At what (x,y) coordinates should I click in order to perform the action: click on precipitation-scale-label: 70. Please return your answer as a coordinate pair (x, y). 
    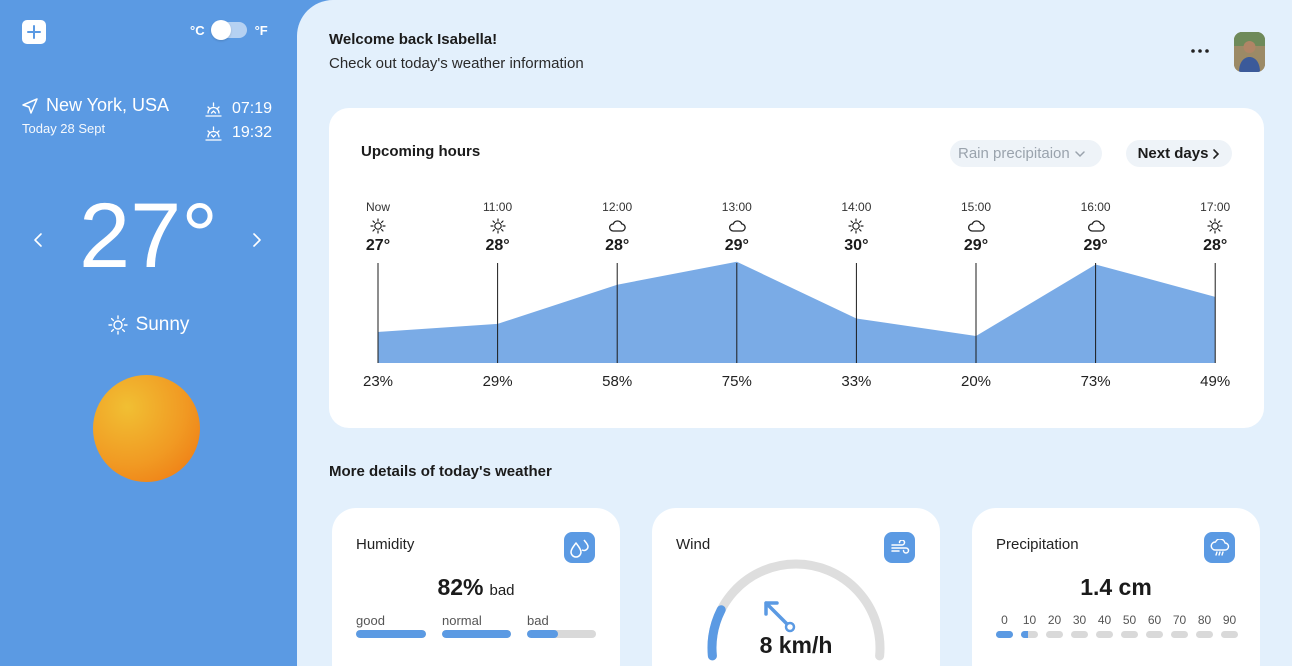
    Looking at the image, I should click on (1179, 620).